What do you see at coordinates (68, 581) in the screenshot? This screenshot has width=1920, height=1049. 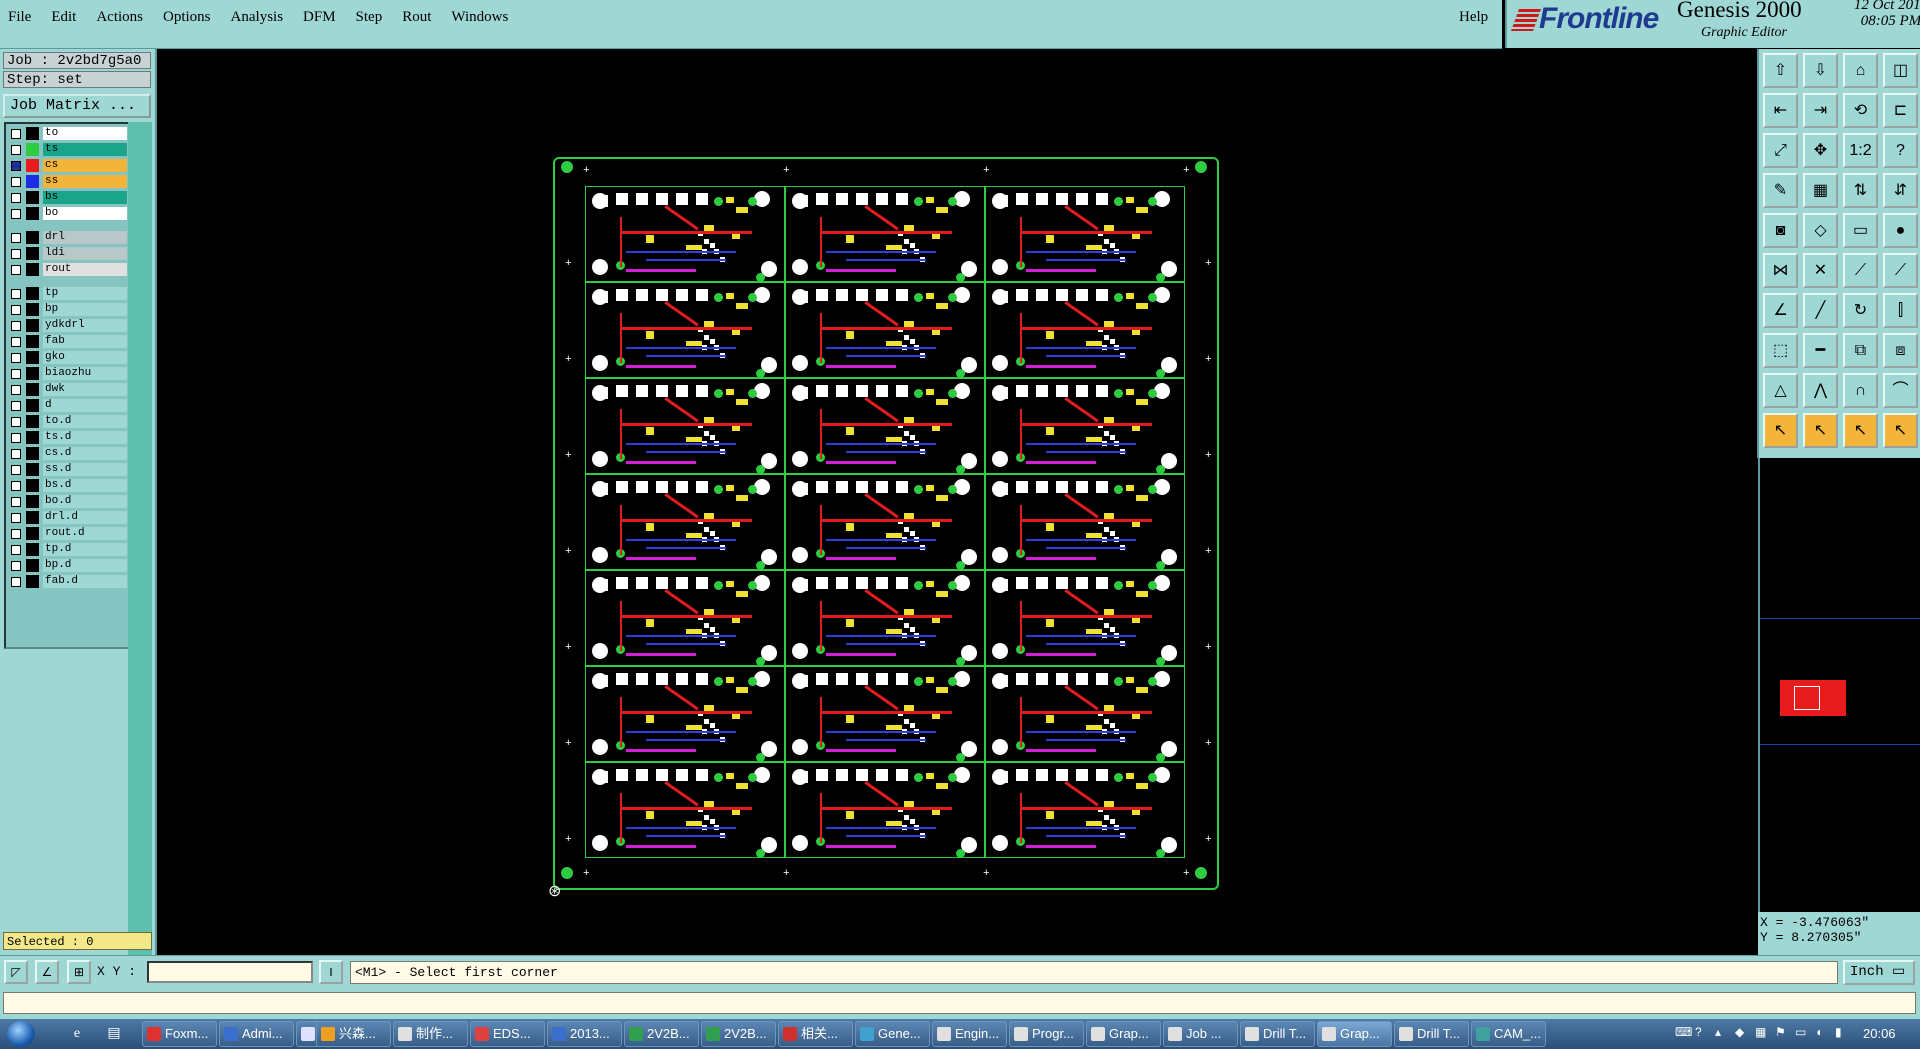 I see `layer-row: fab.d` at bounding box center [68, 581].